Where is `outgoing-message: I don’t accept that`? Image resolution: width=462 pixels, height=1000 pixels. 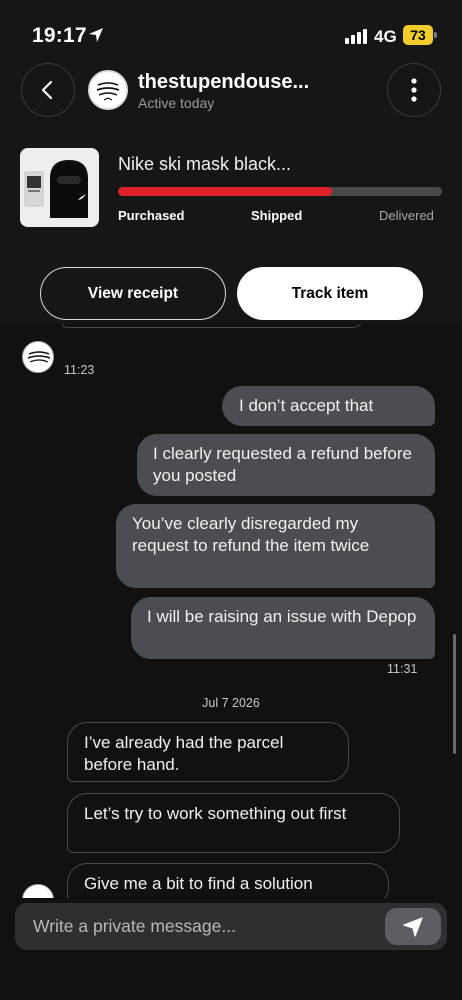 outgoing-message: I don’t accept that is located at coordinates (328, 406).